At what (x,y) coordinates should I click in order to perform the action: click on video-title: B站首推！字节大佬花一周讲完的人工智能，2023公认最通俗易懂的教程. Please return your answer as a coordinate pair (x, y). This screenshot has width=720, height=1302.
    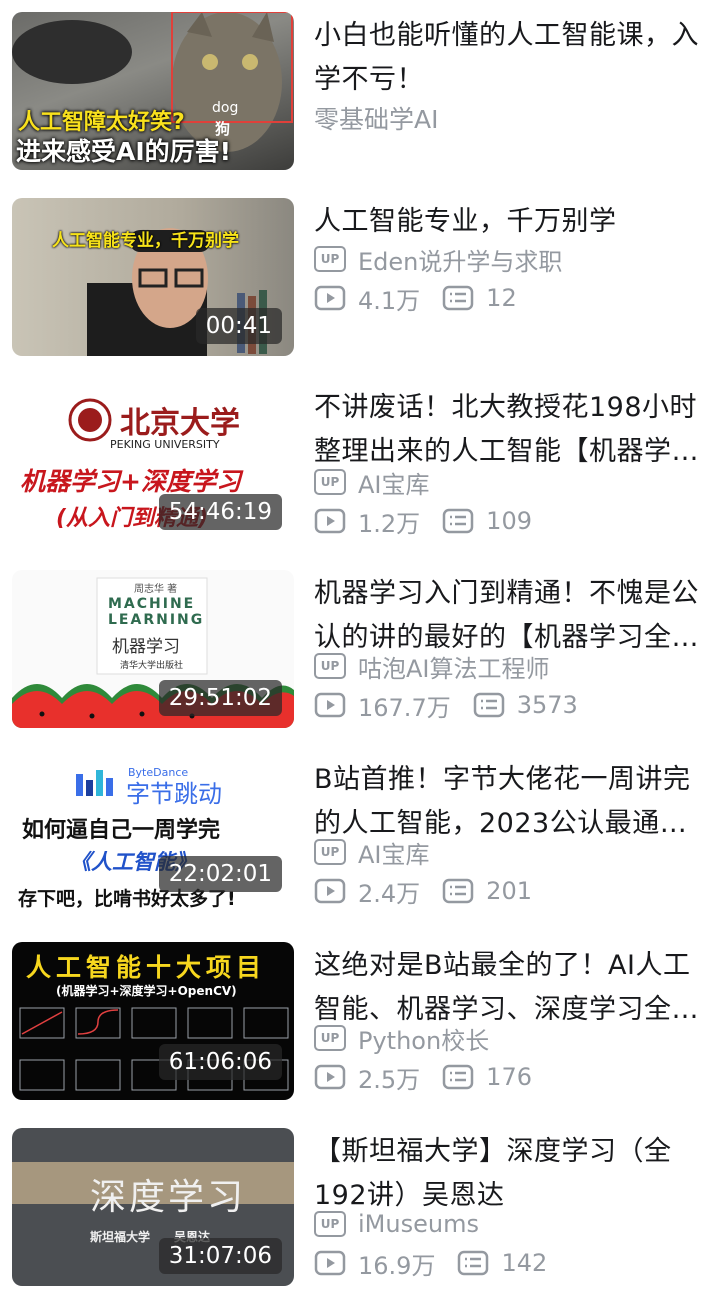
    Looking at the image, I should click on (512, 802).